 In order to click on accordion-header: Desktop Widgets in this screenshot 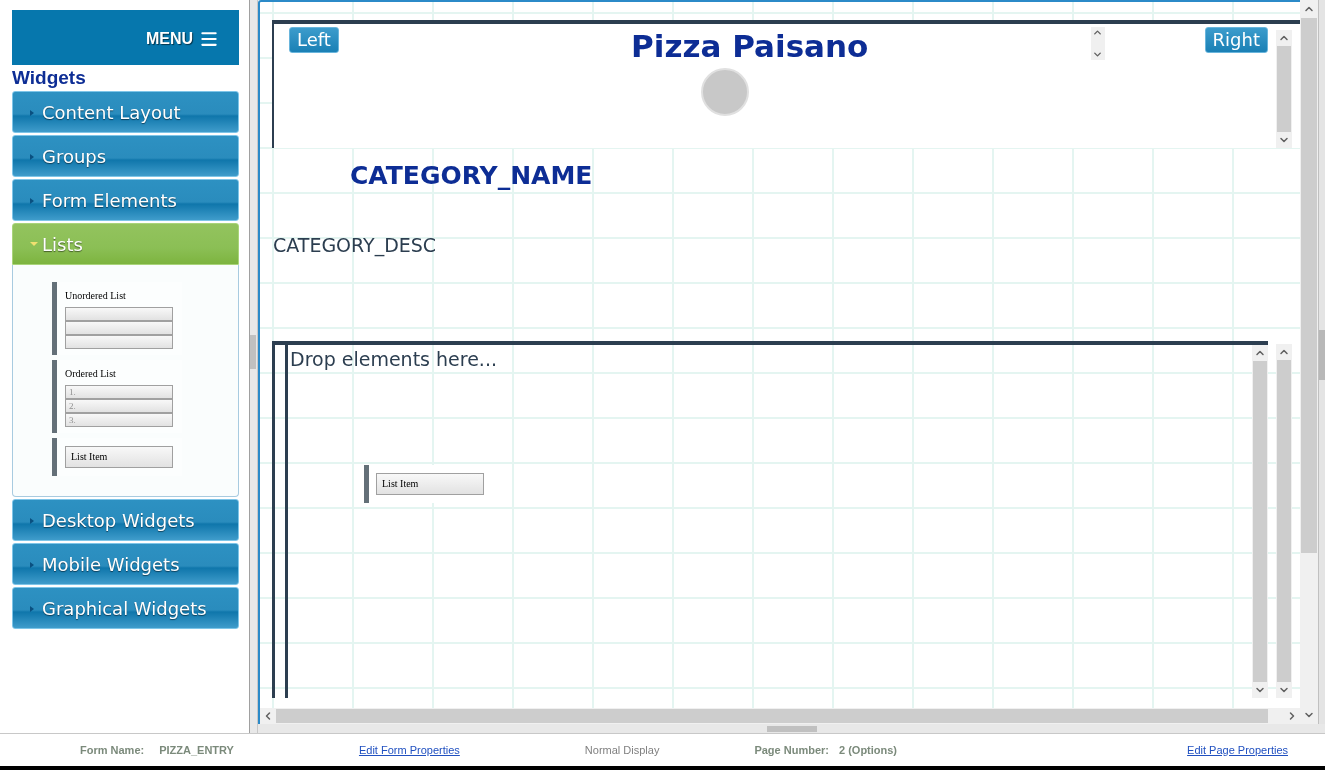, I will do `click(125, 520)`.